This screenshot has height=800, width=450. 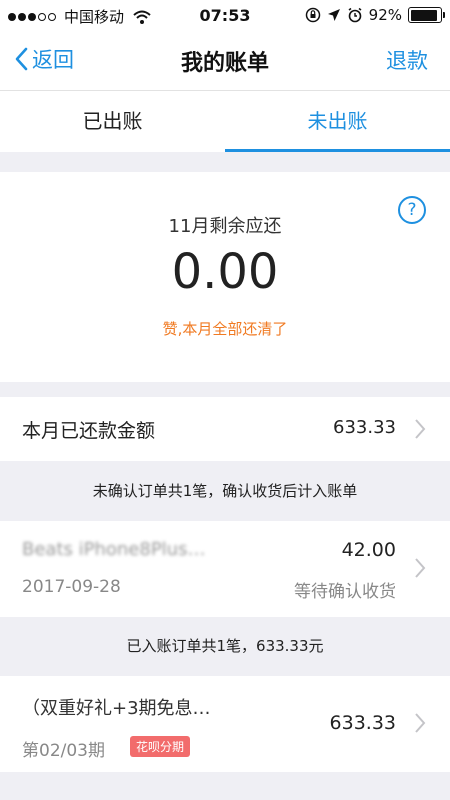 I want to click on tab-unbilled: 未出账, so click(x=337, y=121).